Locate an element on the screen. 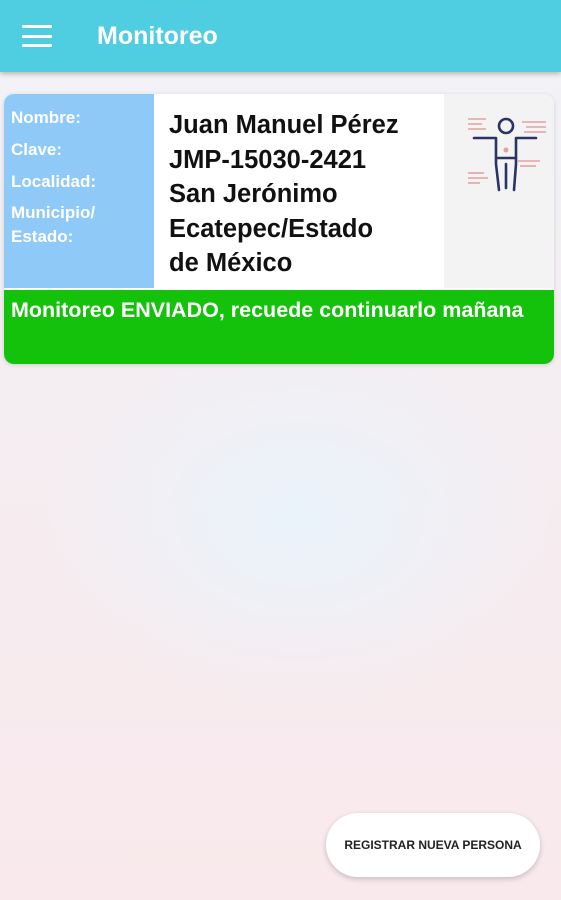  value-nombre: Juan Manuel Pérez is located at coordinates (284, 125).